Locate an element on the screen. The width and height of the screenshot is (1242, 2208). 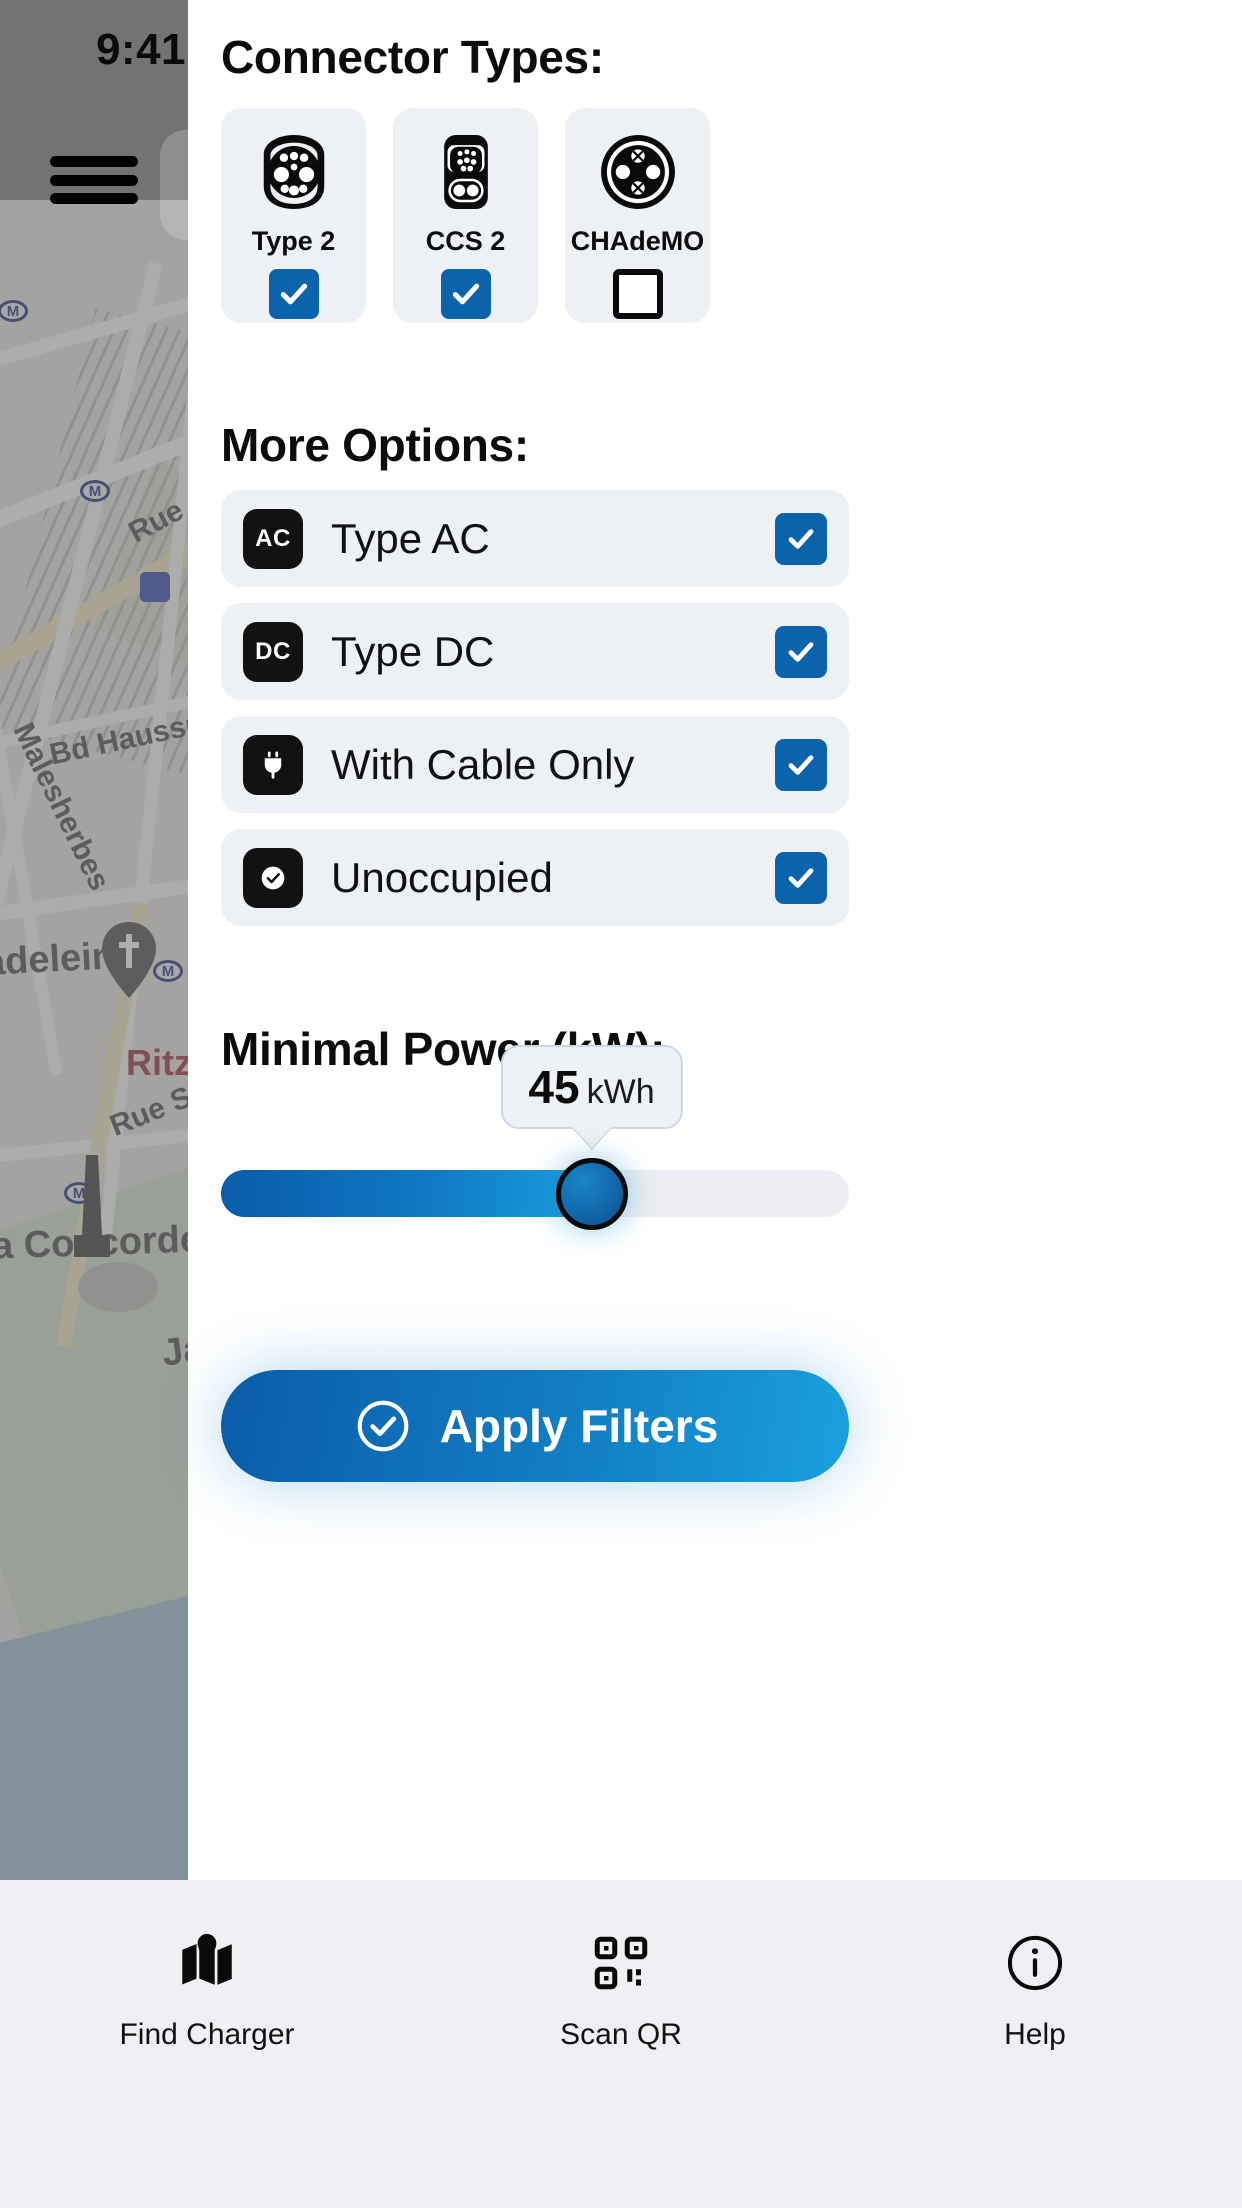
connector-label-chademo: CHAdeMO is located at coordinates (637, 241).